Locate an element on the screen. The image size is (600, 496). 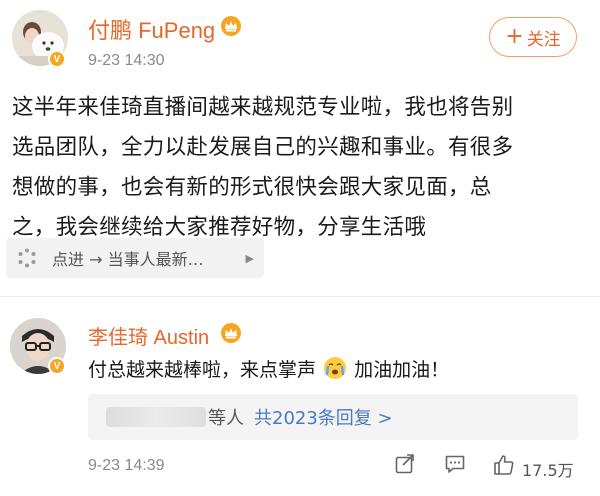
comment-author-name: 李佳琦 Austin is located at coordinates (148, 335).